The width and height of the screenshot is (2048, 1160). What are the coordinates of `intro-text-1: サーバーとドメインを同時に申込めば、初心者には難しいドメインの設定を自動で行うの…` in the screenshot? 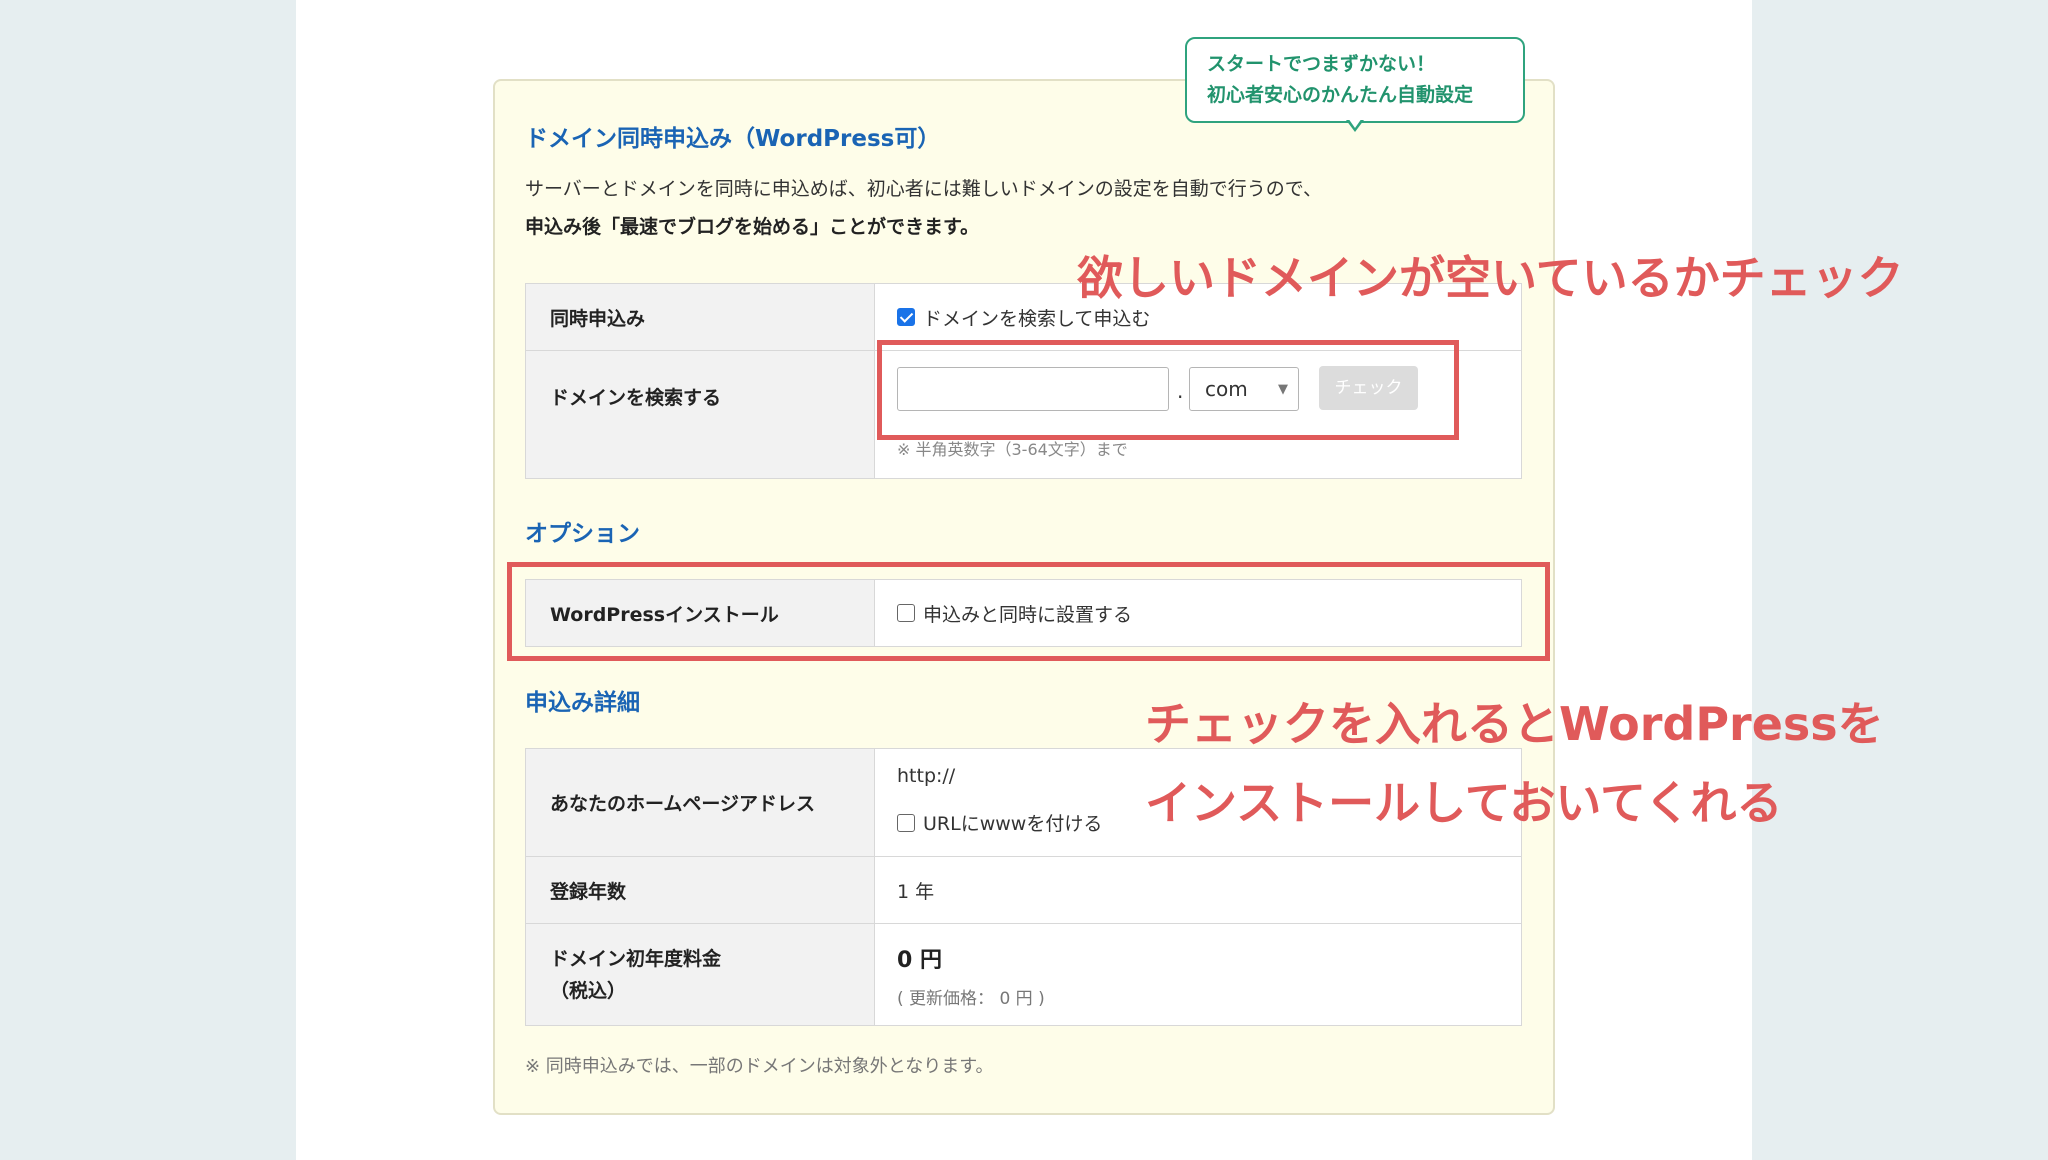 It's located at (924, 189).